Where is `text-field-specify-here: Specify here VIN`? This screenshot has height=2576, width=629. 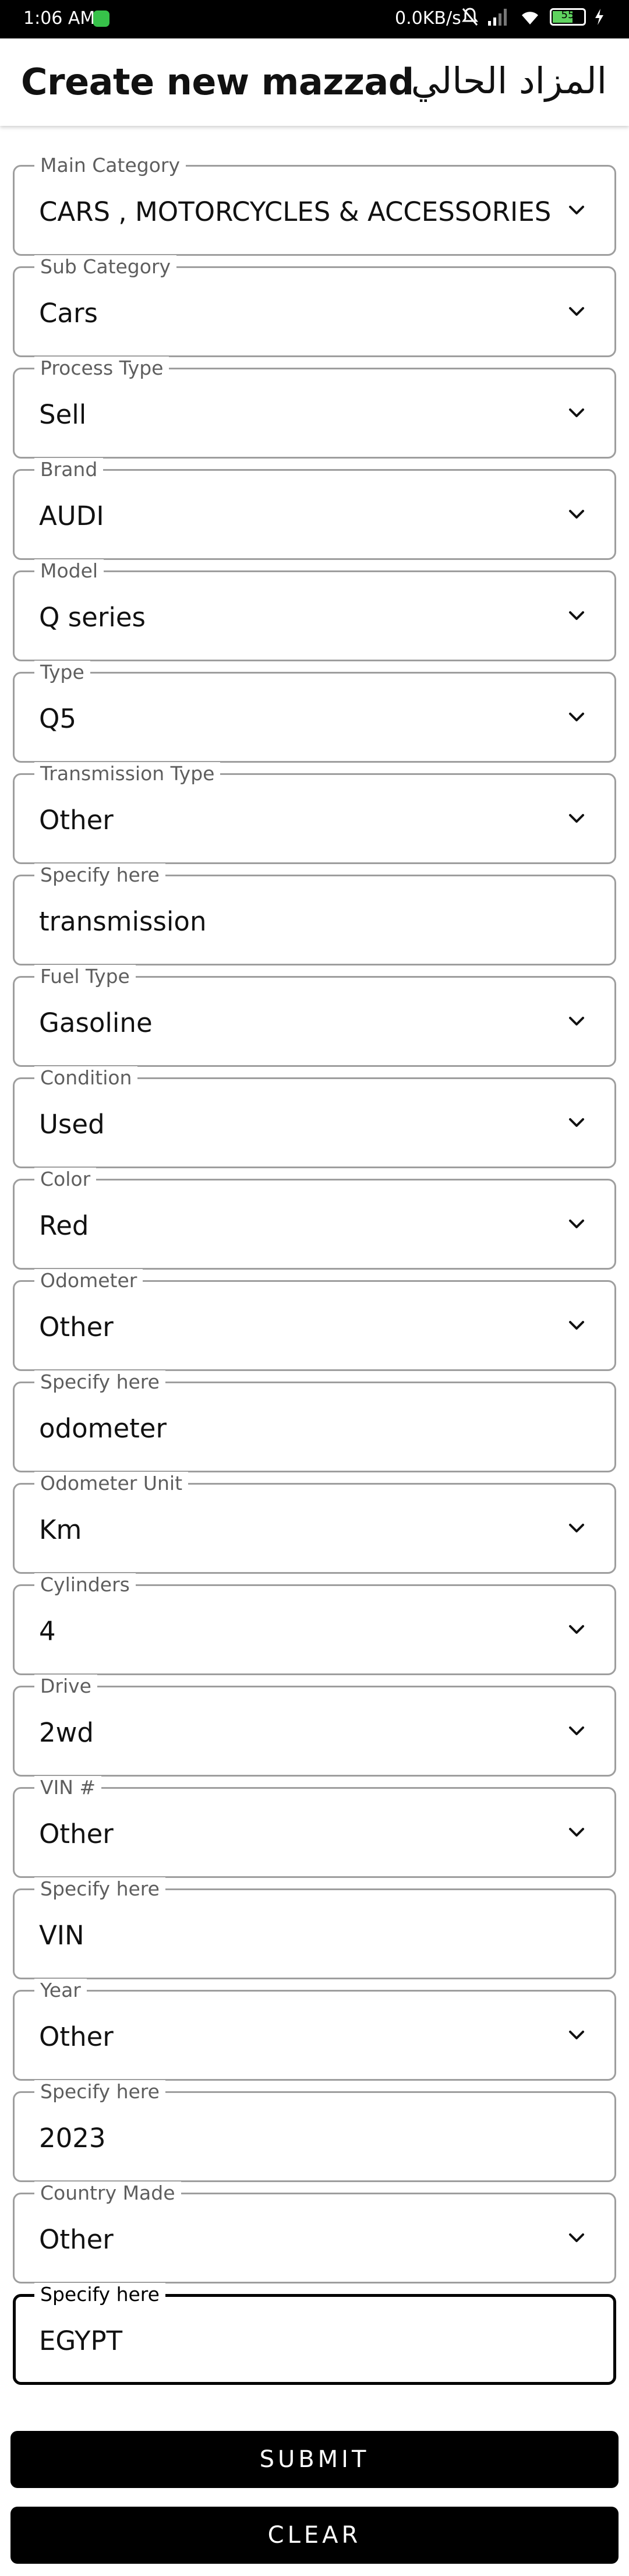
text-field-specify-here: Specify here VIN is located at coordinates (314, 1928).